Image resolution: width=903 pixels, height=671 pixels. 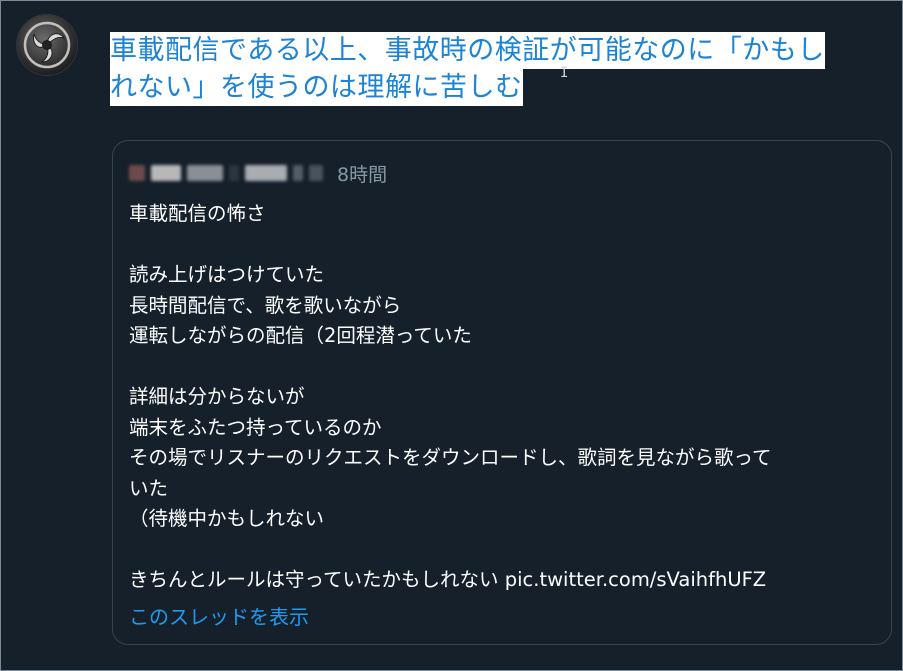 I want to click on show-thread-link: このスレッドを表示, so click(x=219, y=615).